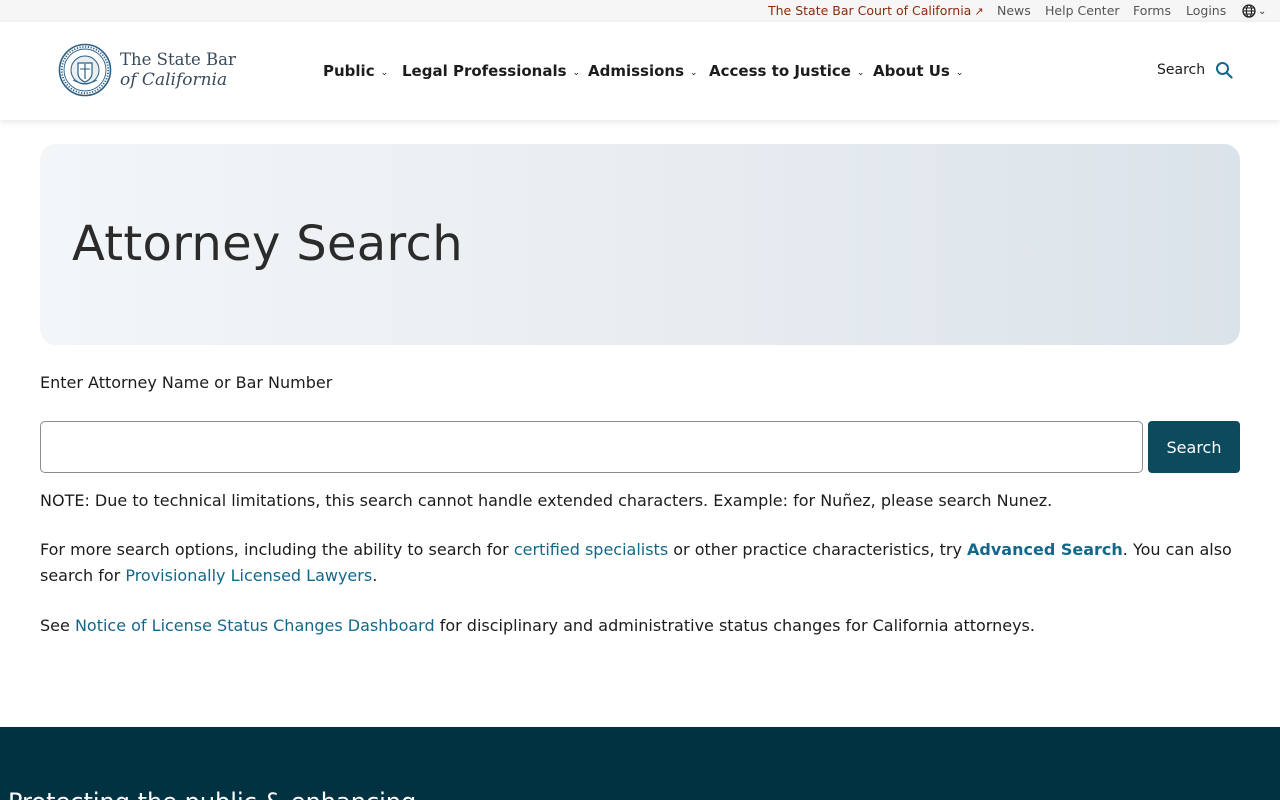 This screenshot has height=800, width=1280. Describe the element at coordinates (267, 244) in the screenshot. I see `page-title: Attorney Search` at that location.